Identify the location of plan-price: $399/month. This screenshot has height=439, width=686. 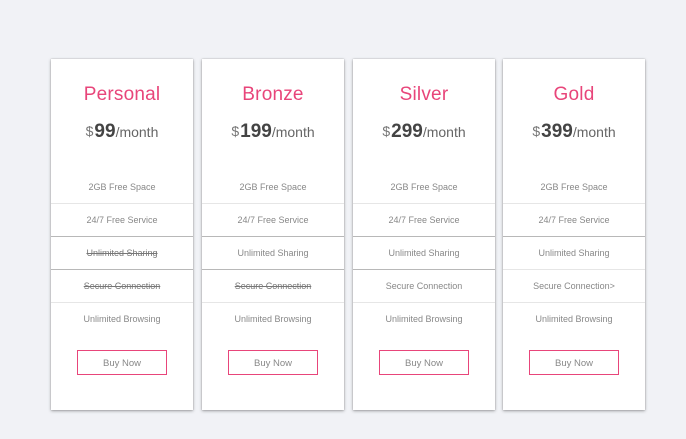
(574, 132).